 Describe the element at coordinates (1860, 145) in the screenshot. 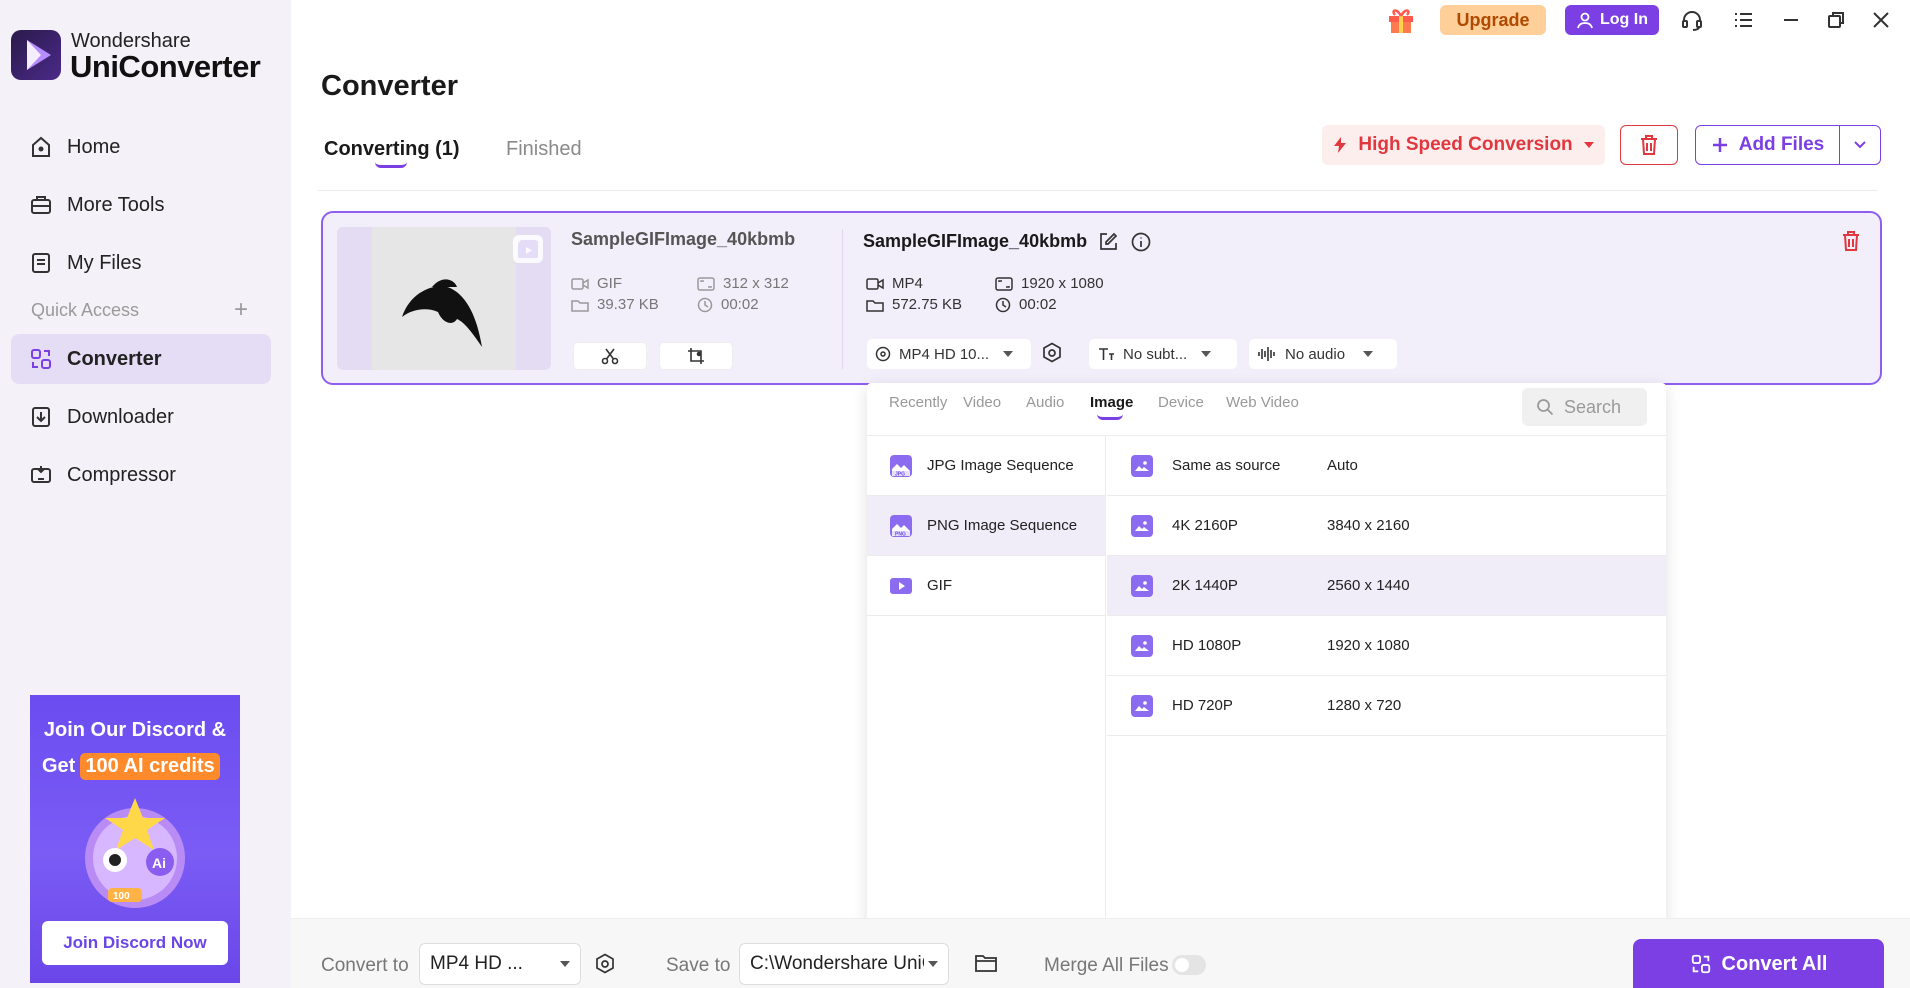

I see `add-files-dropdown` at that location.